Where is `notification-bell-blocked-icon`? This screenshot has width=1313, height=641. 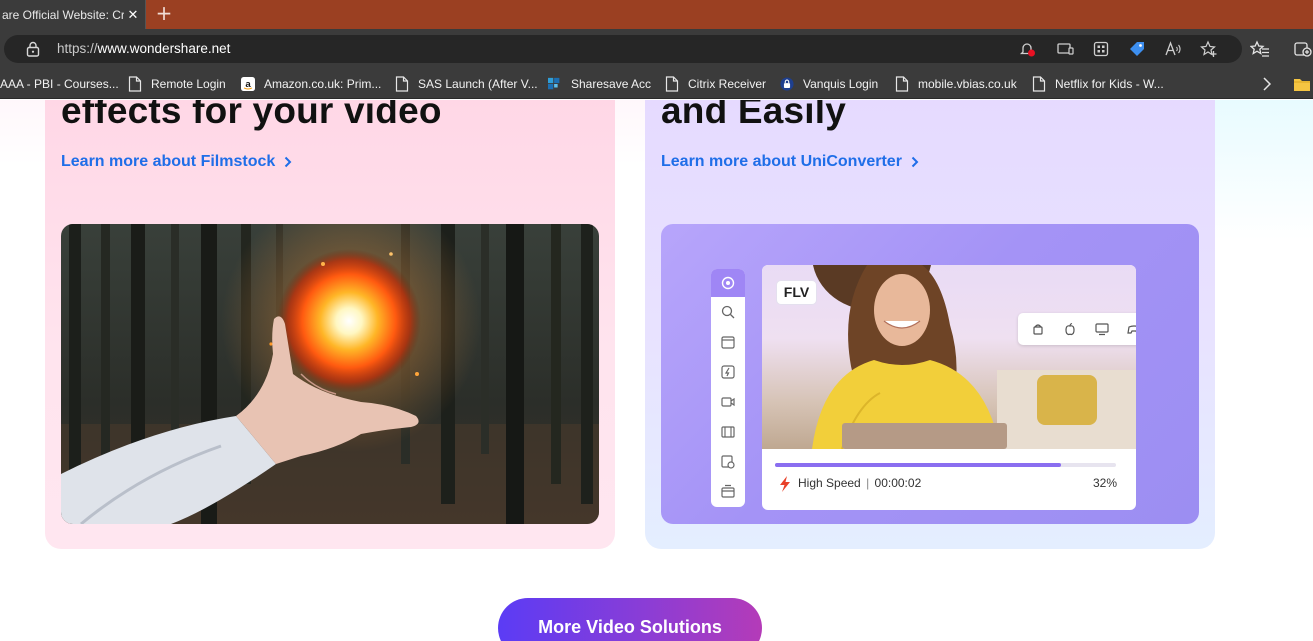
notification-bell-blocked-icon is located at coordinates (1027, 49).